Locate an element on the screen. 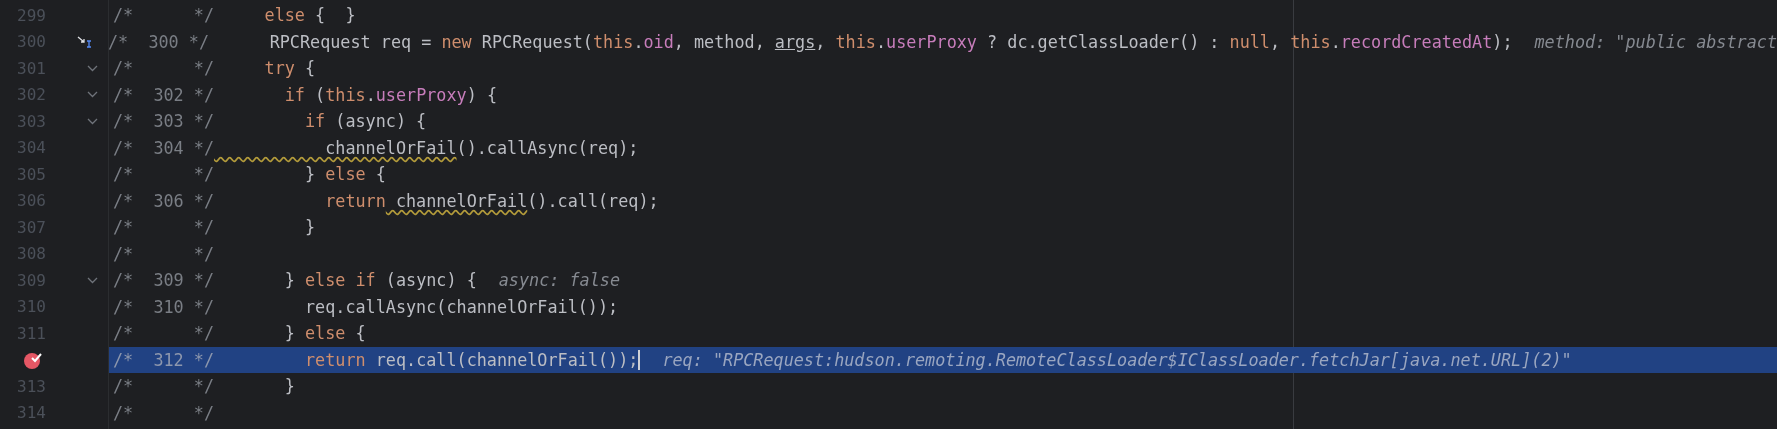  code-line: return req.call(channelOrFail()); is located at coordinates (471, 359).